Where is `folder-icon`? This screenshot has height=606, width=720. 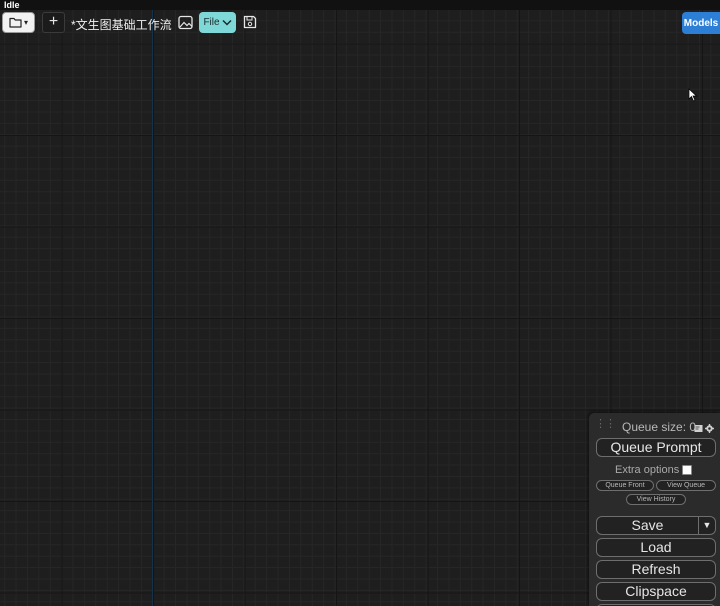
folder-icon is located at coordinates (15, 22).